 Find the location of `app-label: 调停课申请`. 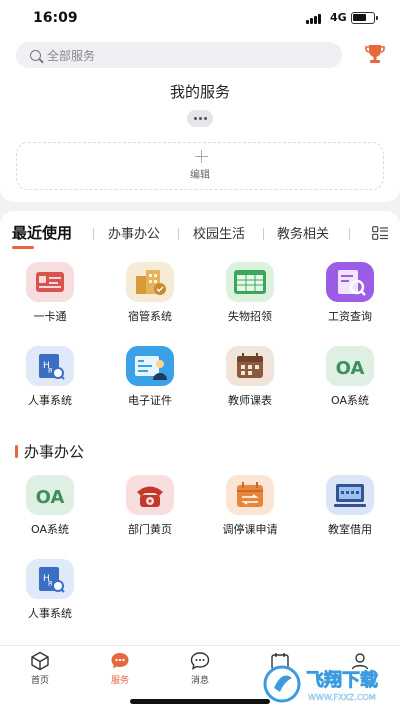

app-label: 调停课申请 is located at coordinates (250, 529).